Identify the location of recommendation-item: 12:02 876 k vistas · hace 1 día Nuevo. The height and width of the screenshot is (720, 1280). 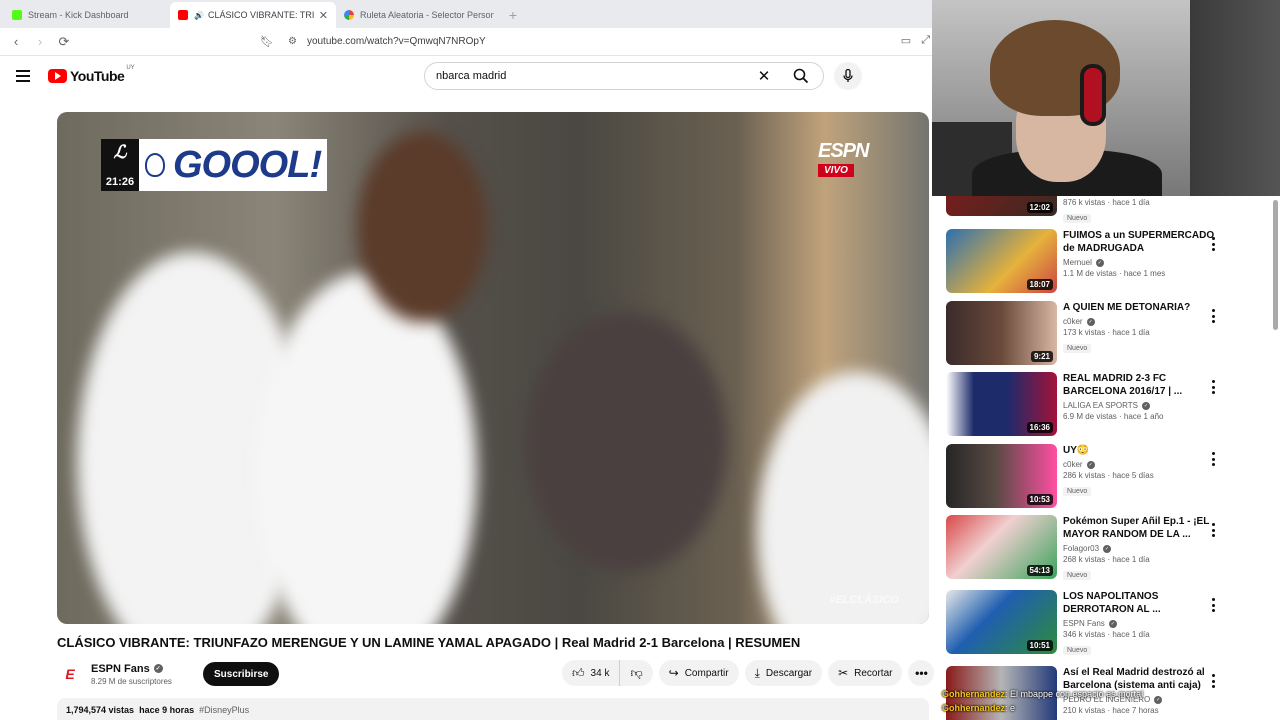
(1101, 209).